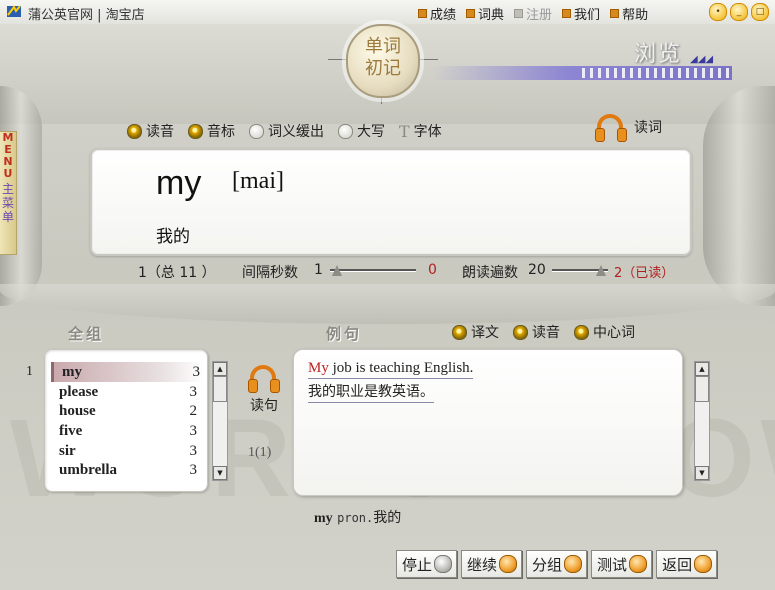 This screenshot has width=775, height=590. What do you see at coordinates (126, 451) in the screenshot?
I see `list-item: sir 3` at bounding box center [126, 451].